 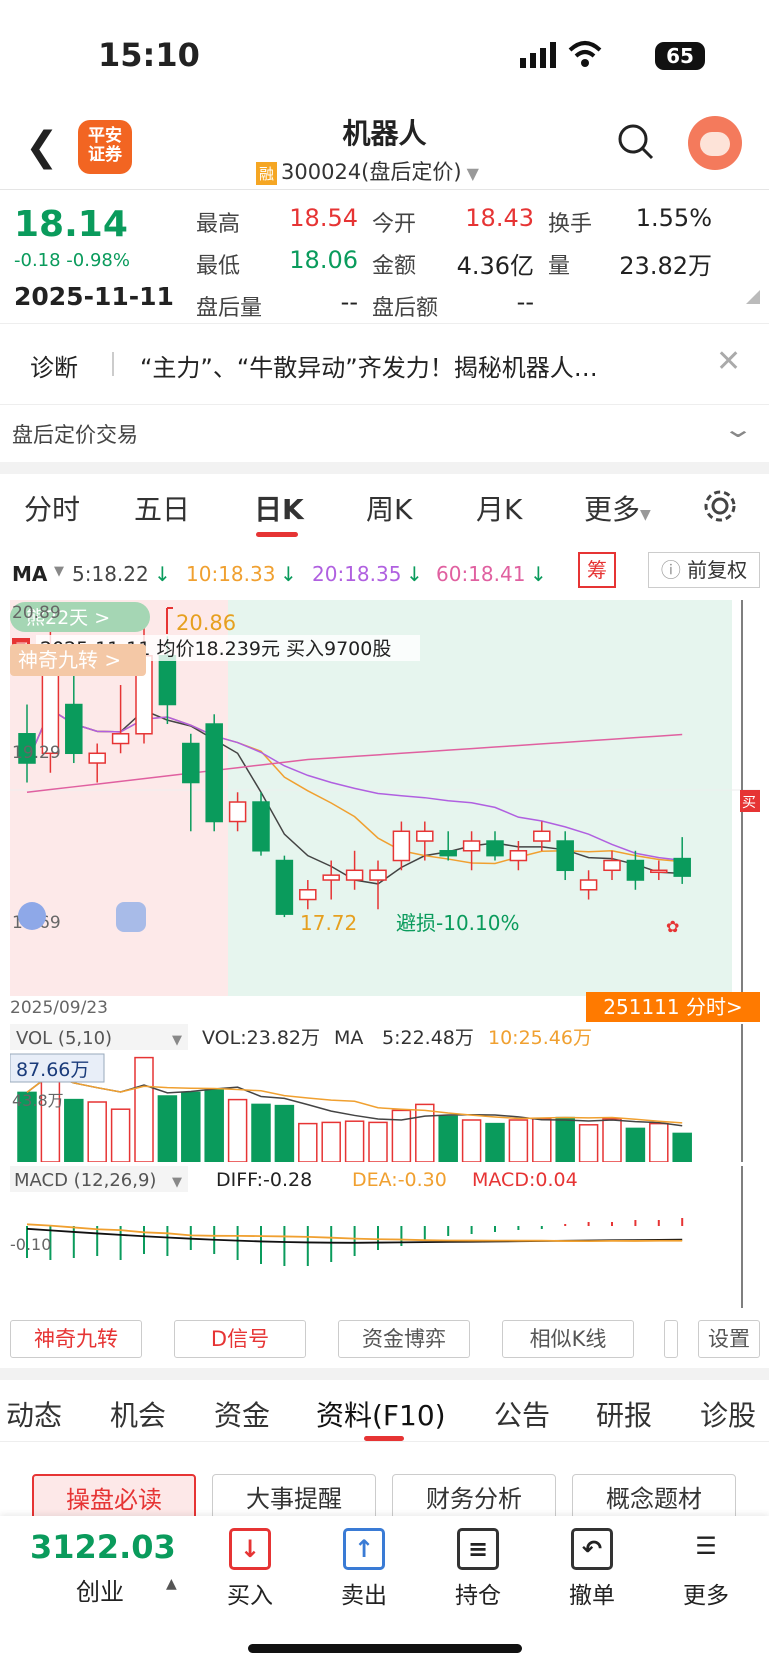 I want to click on after-hours-bar: 盘后定价交易 ⌄, so click(x=384, y=432).